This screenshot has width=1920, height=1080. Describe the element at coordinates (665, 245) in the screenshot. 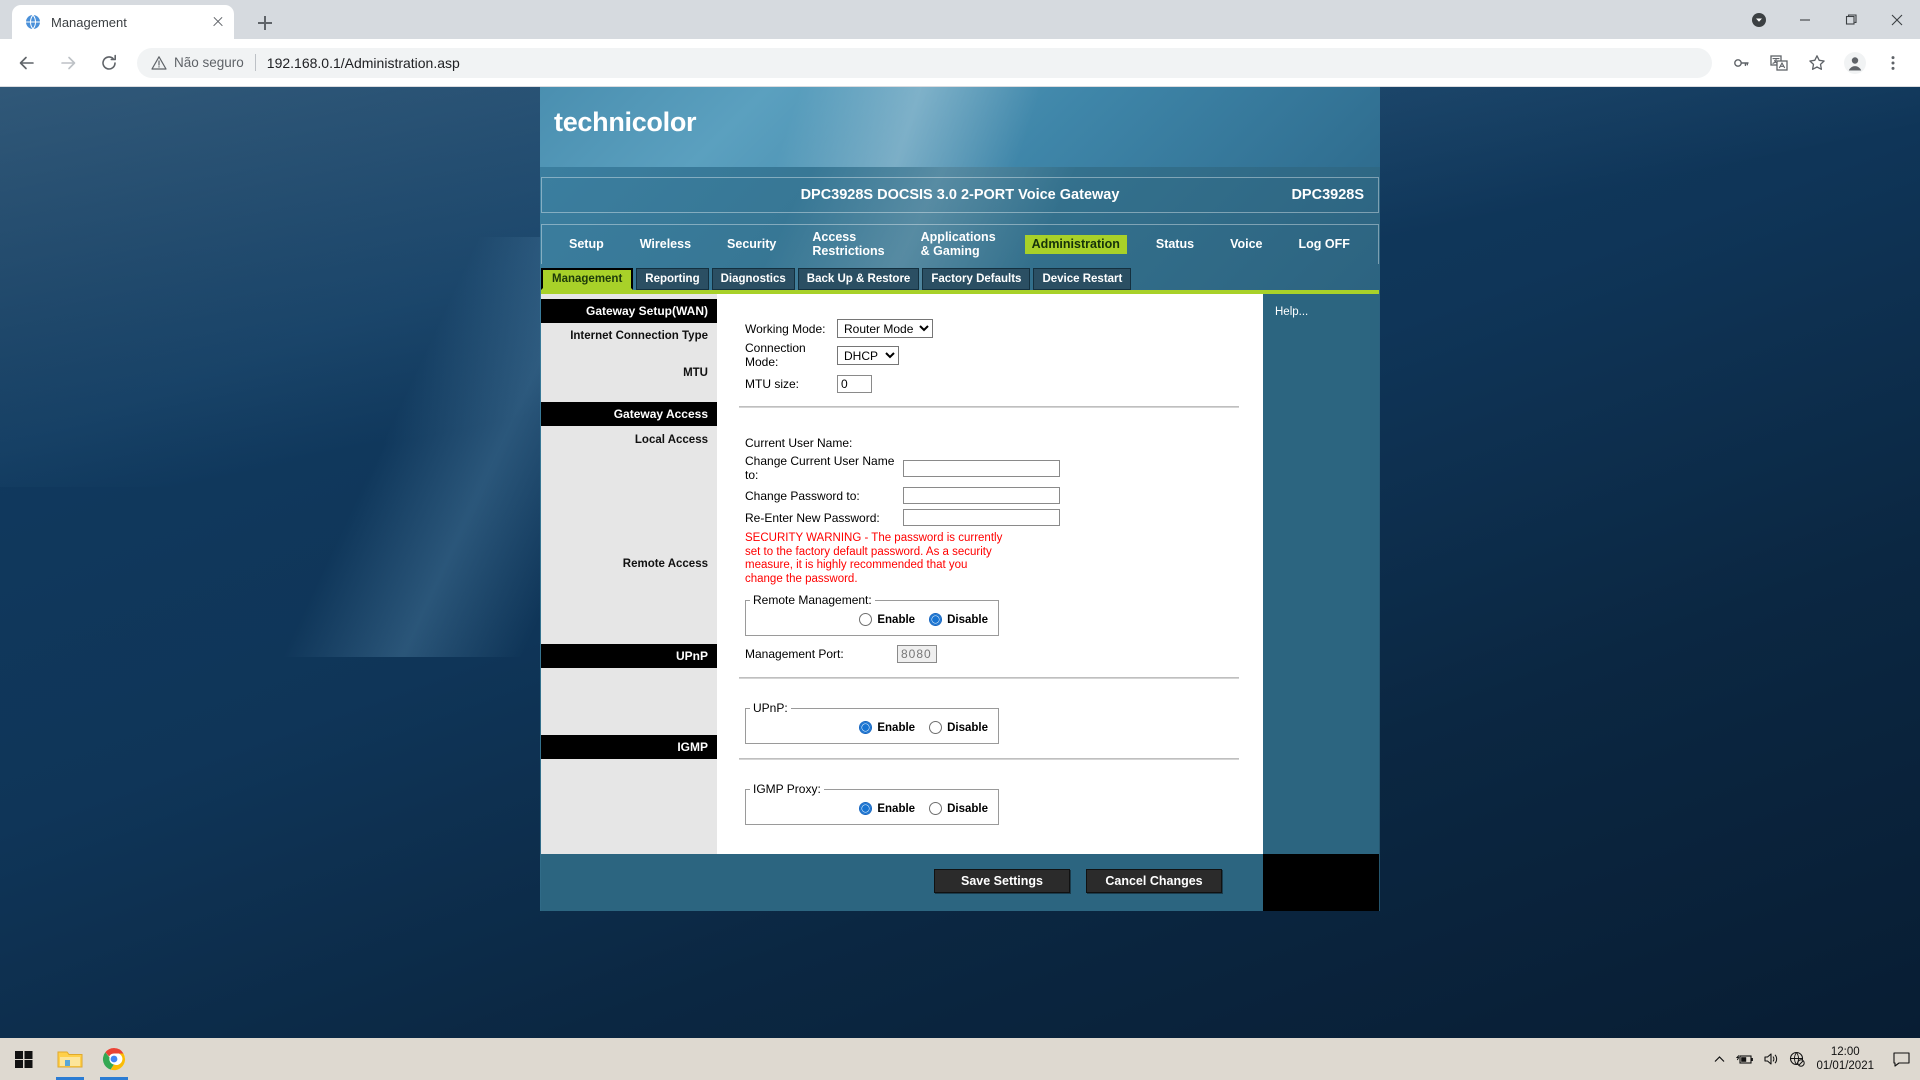

I see `nav-item-wireless: Wireless` at that location.